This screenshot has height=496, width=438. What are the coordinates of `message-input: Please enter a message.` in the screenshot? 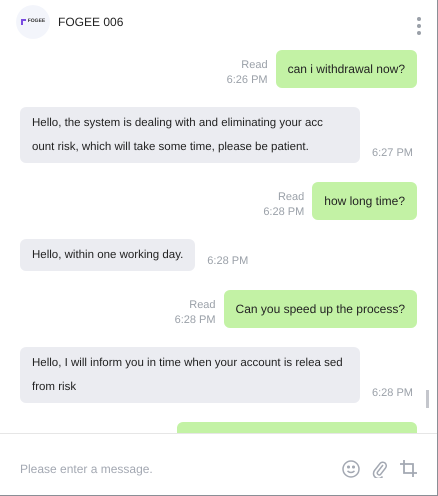 It's located at (175, 469).